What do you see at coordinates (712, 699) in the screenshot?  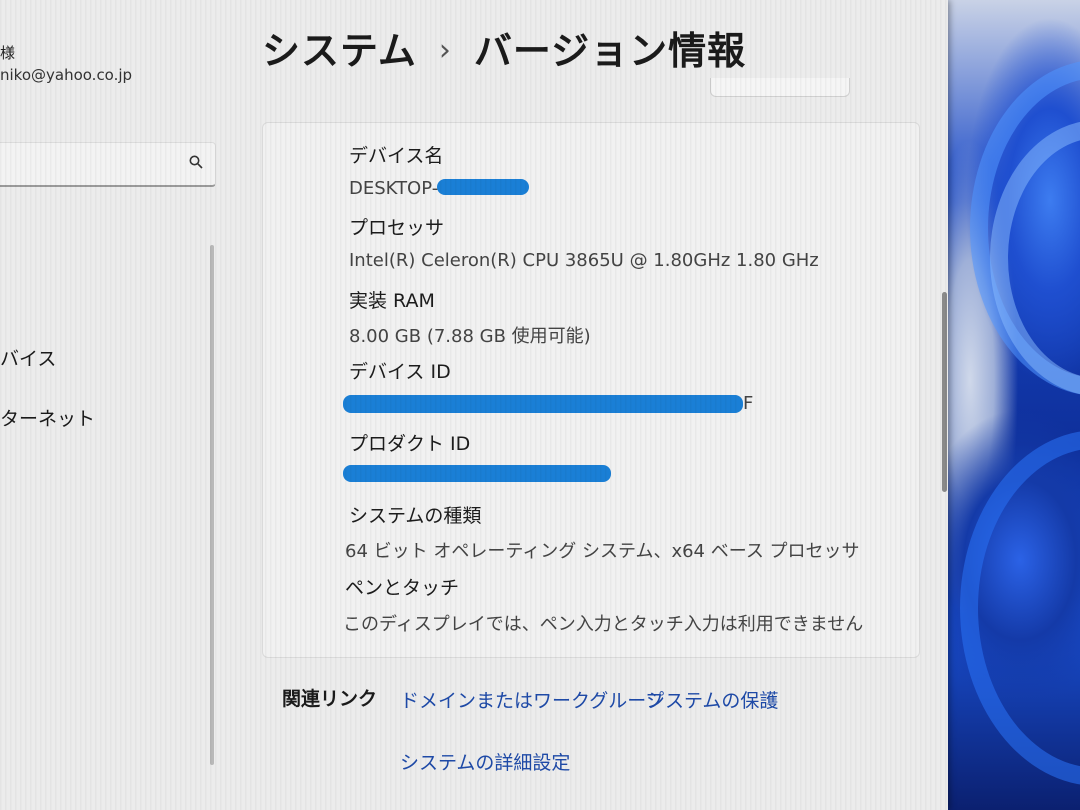 I see `system-protection-link: システムの保護` at bounding box center [712, 699].